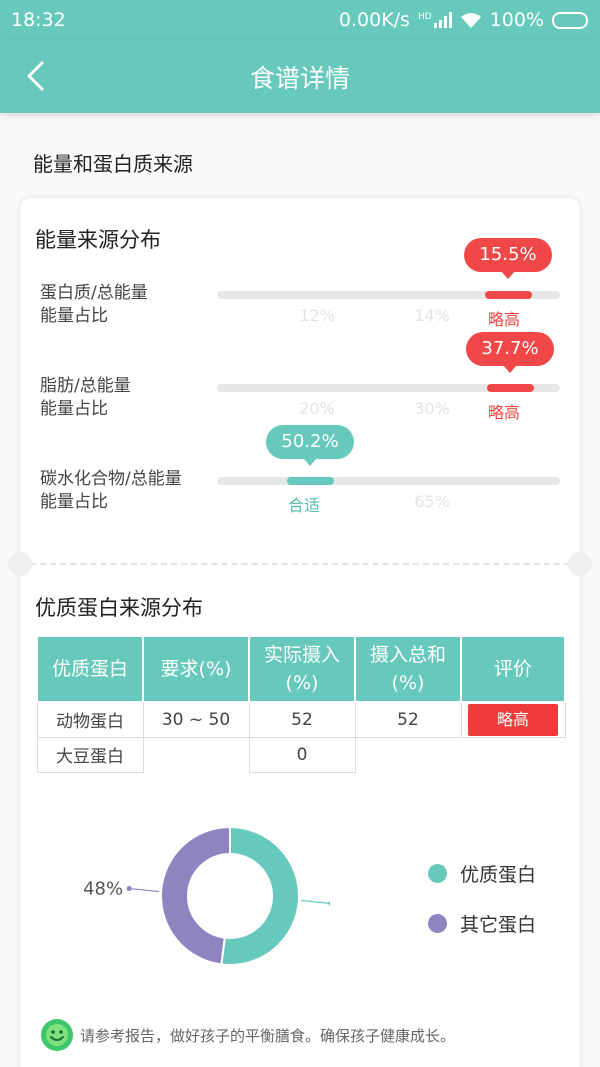 The image size is (600, 1067). I want to click on page-title: 食谱详情, so click(299, 78).